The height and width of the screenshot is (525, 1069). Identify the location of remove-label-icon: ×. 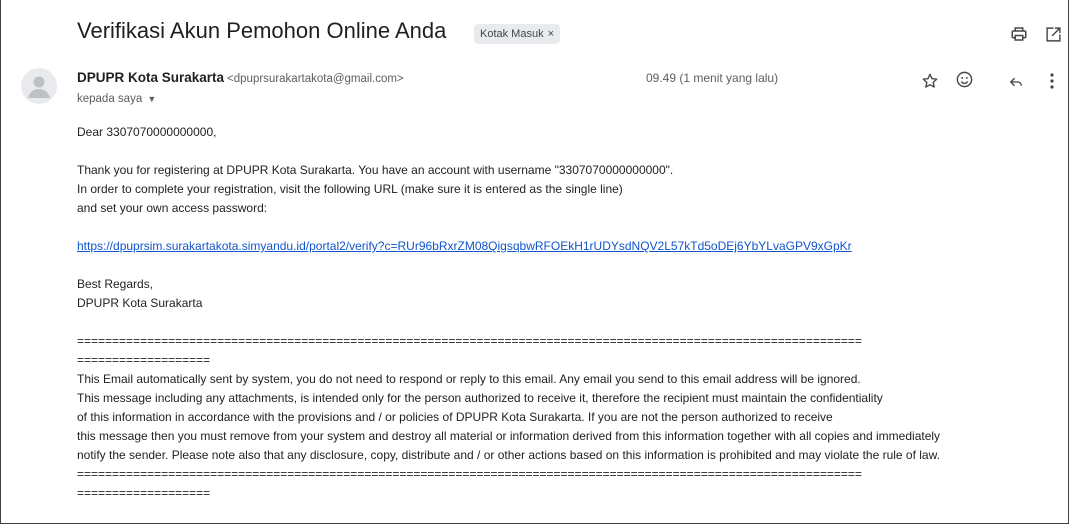
(551, 34).